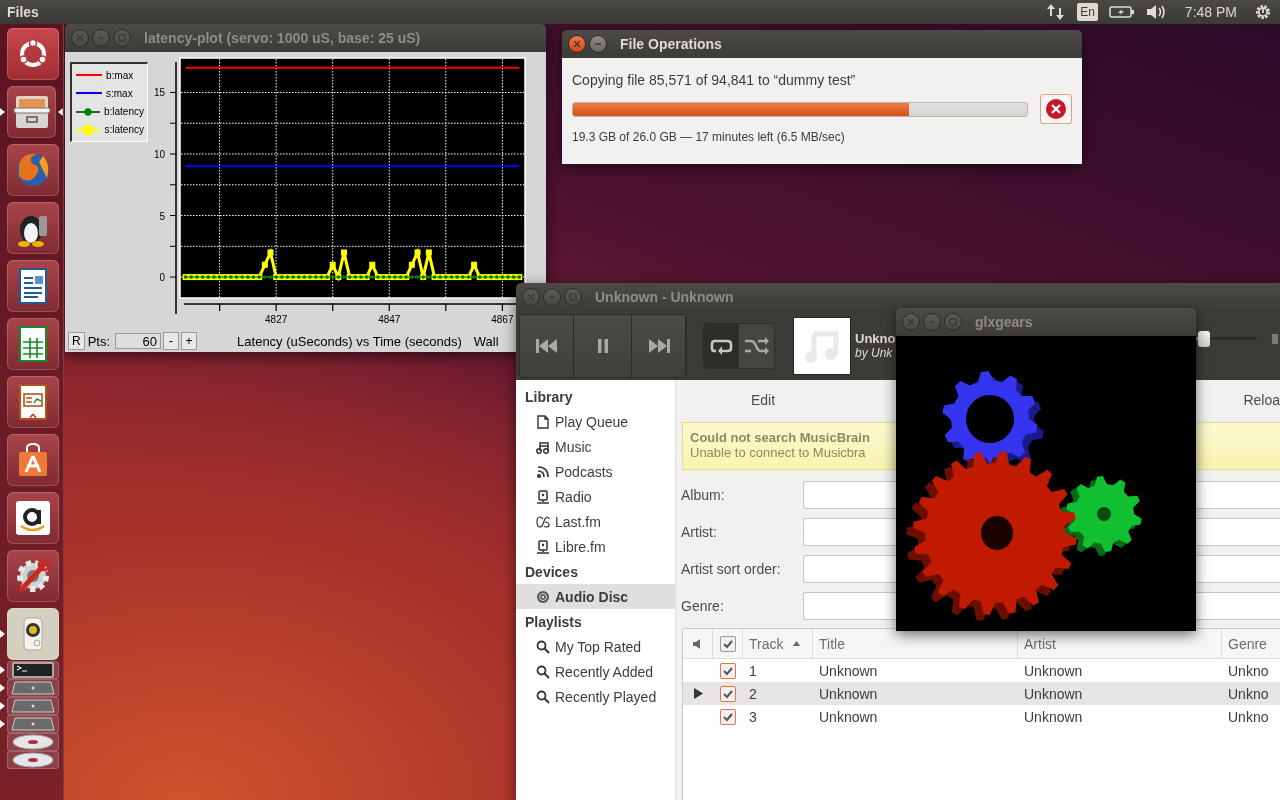  What do you see at coordinates (595, 446) in the screenshot?
I see `sidebar-item: Music` at bounding box center [595, 446].